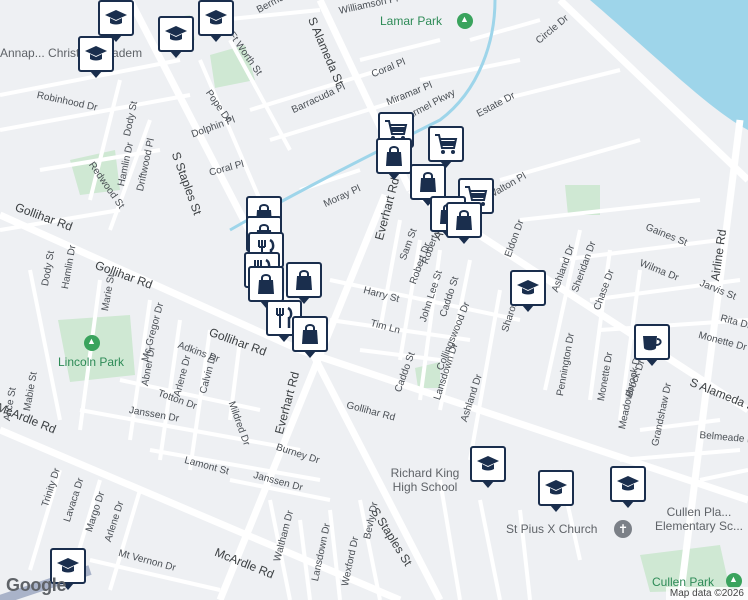  Describe the element at coordinates (652, 345) in the screenshot. I see `cafe-marker` at that location.